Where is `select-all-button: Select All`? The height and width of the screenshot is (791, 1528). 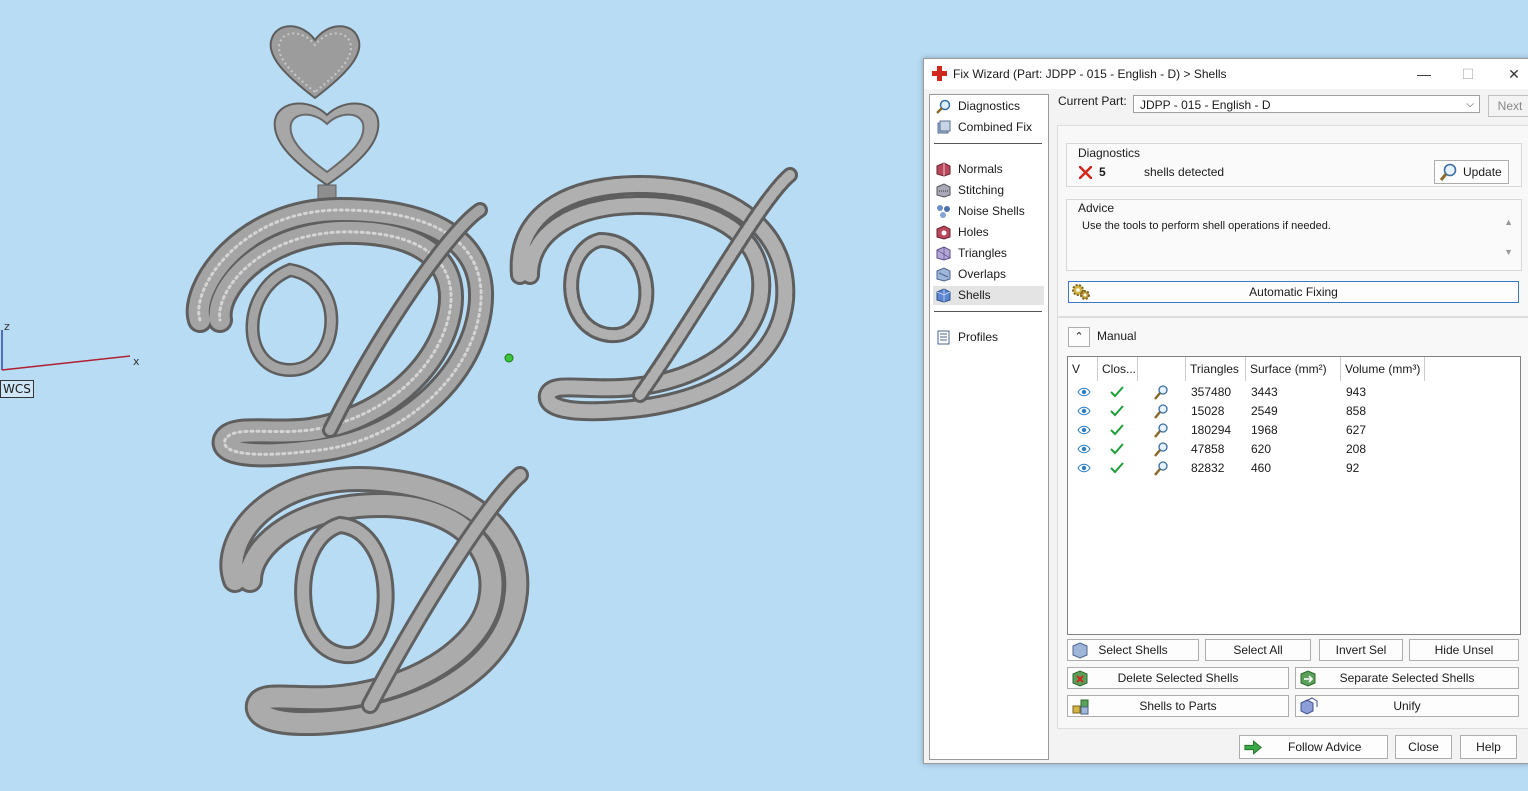 select-all-button: Select All is located at coordinates (1258, 650).